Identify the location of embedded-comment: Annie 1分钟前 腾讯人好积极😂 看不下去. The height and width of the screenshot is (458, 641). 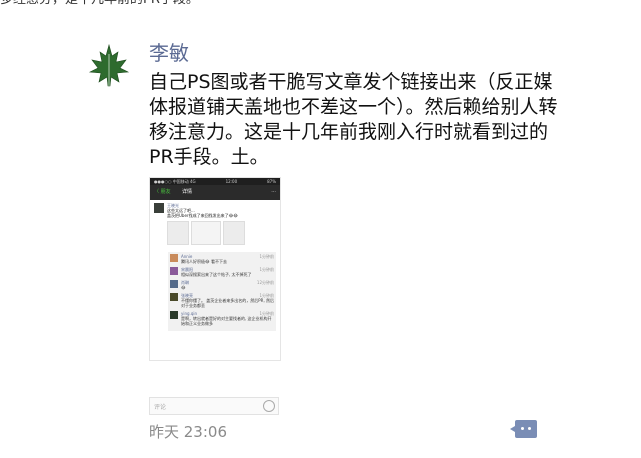
(222, 259).